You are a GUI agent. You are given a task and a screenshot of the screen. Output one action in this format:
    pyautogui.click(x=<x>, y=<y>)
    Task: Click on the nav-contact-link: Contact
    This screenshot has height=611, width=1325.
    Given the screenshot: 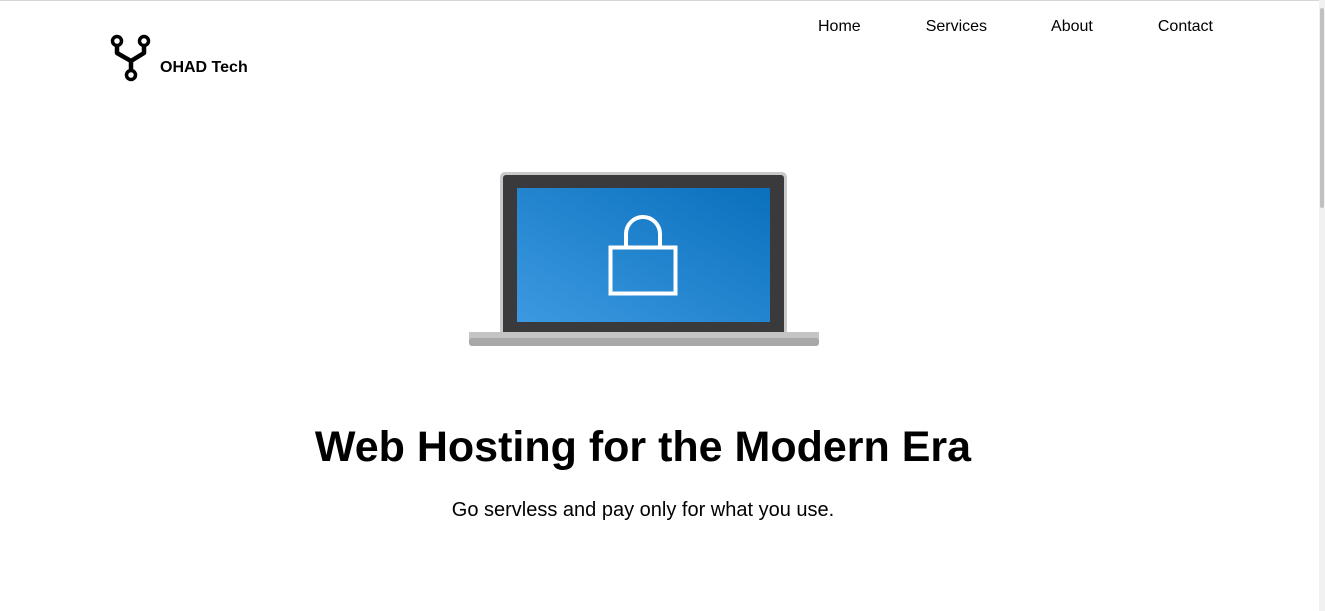 What is the action you would take?
    pyautogui.click(x=1185, y=27)
    